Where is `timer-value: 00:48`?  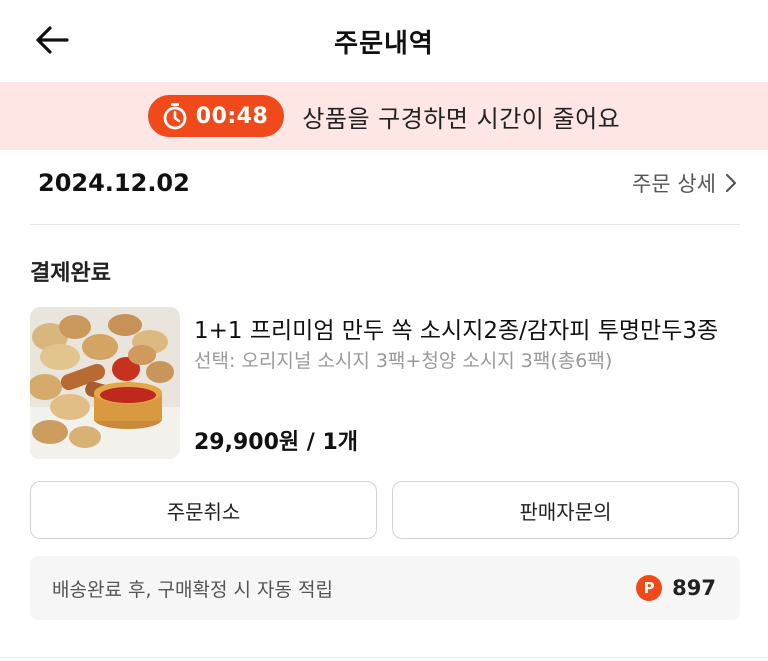 timer-value: 00:48 is located at coordinates (232, 116).